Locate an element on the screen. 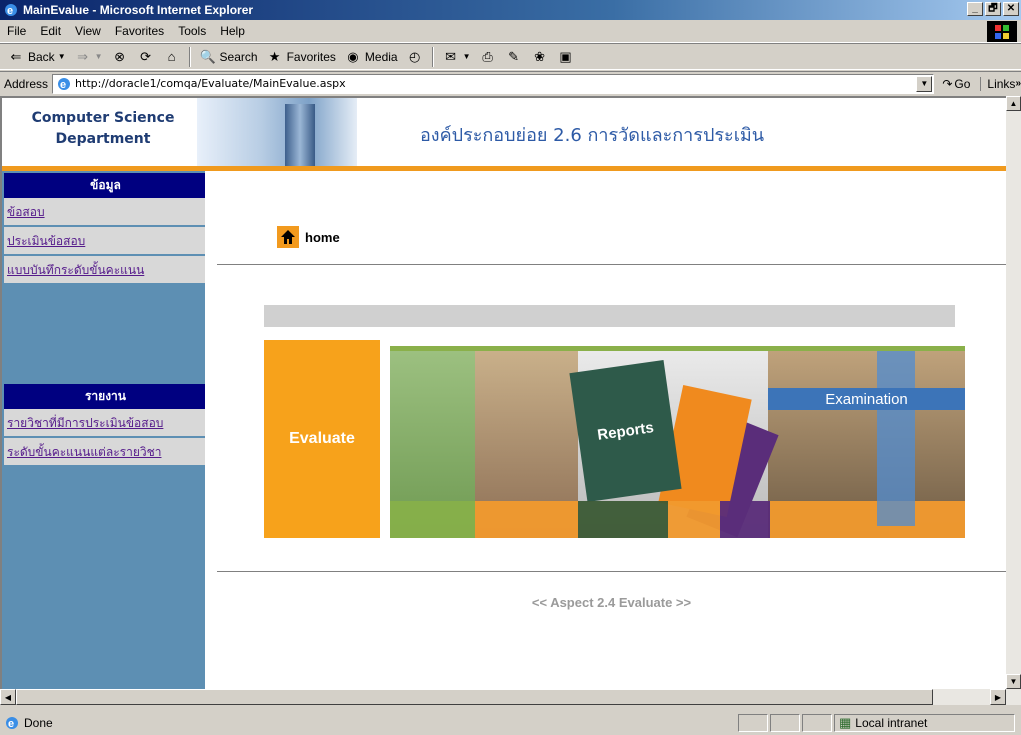 The image size is (1021, 735). maximize-button: 🗗 is located at coordinates (993, 9).